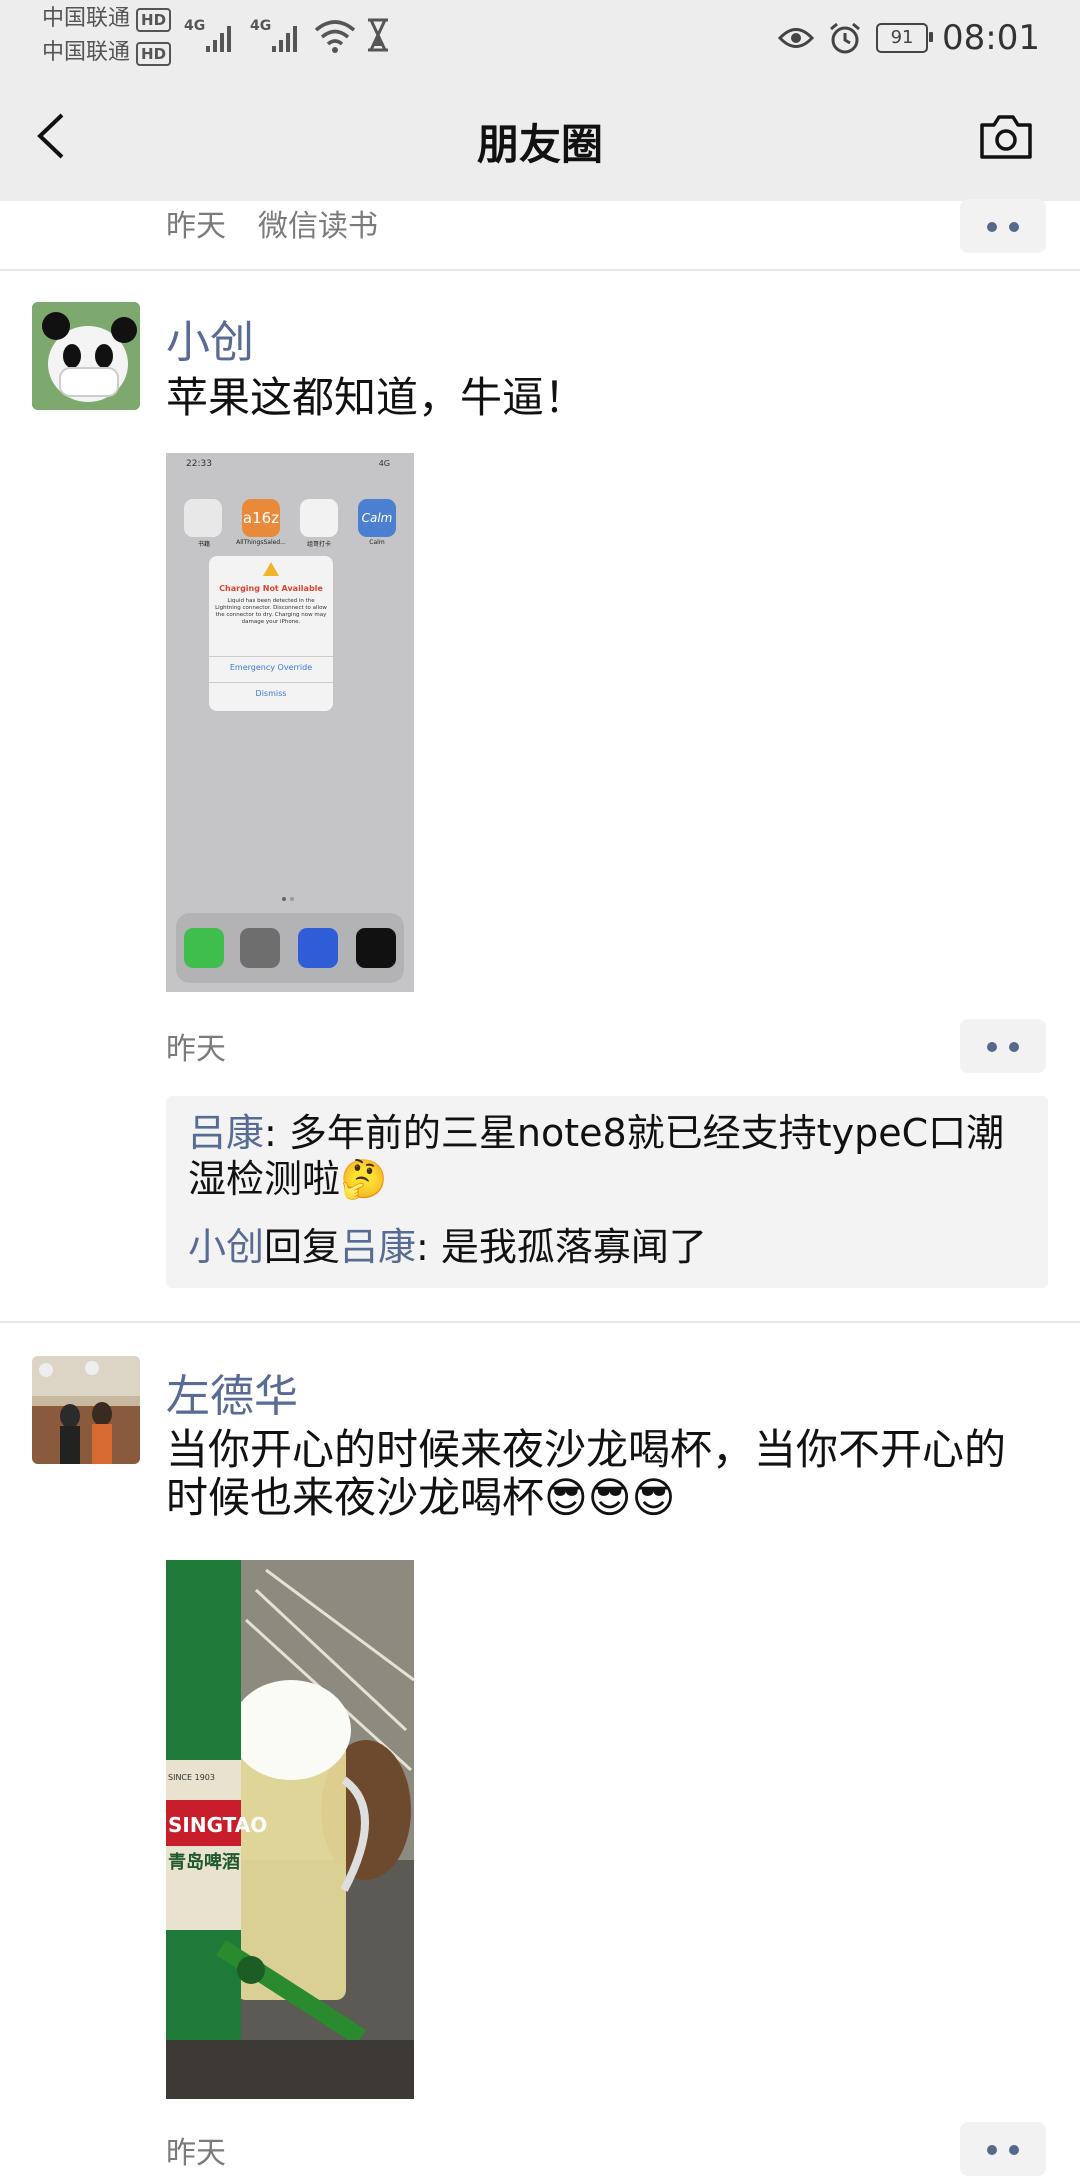 Image resolution: width=1080 pixels, height=2176 pixels. I want to click on shot-net: 4G, so click(384, 463).